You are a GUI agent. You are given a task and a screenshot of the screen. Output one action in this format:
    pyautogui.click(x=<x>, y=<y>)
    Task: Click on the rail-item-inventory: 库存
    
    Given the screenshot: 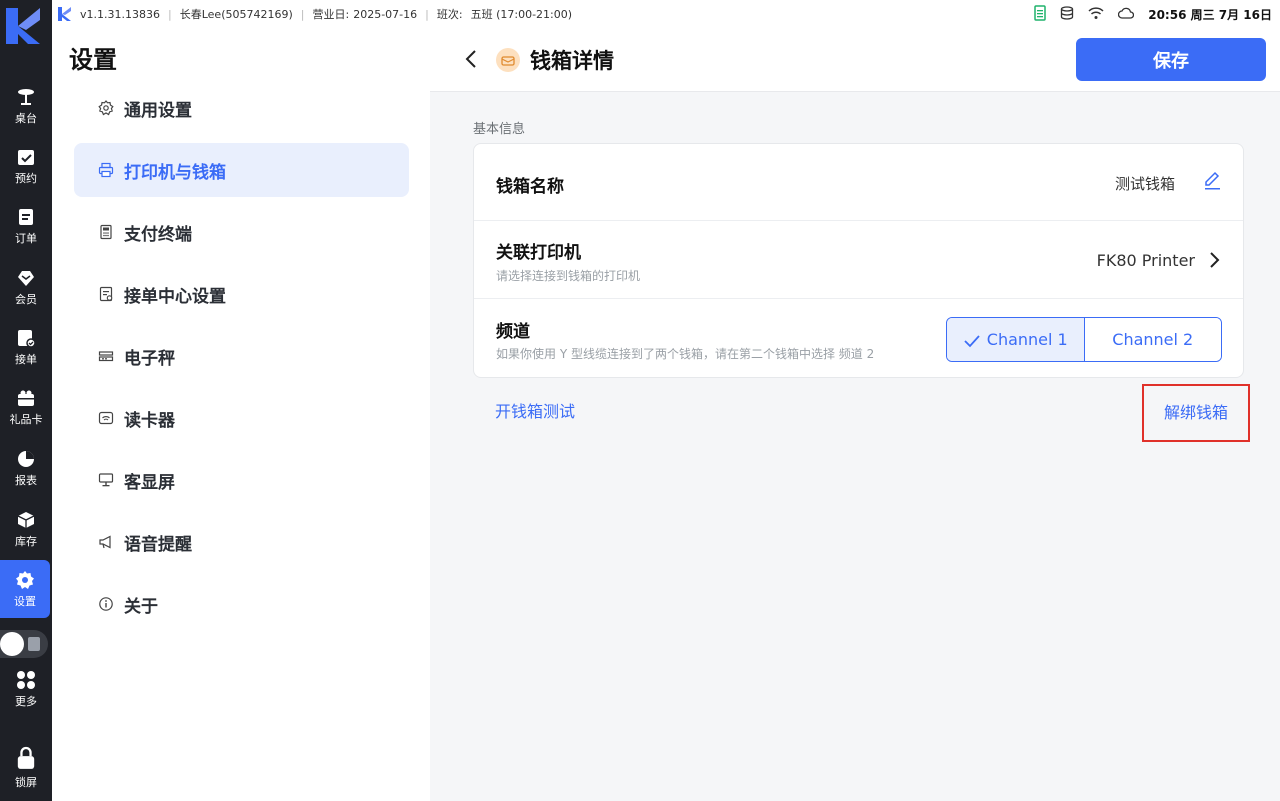 What is the action you would take?
    pyautogui.click(x=26, y=529)
    